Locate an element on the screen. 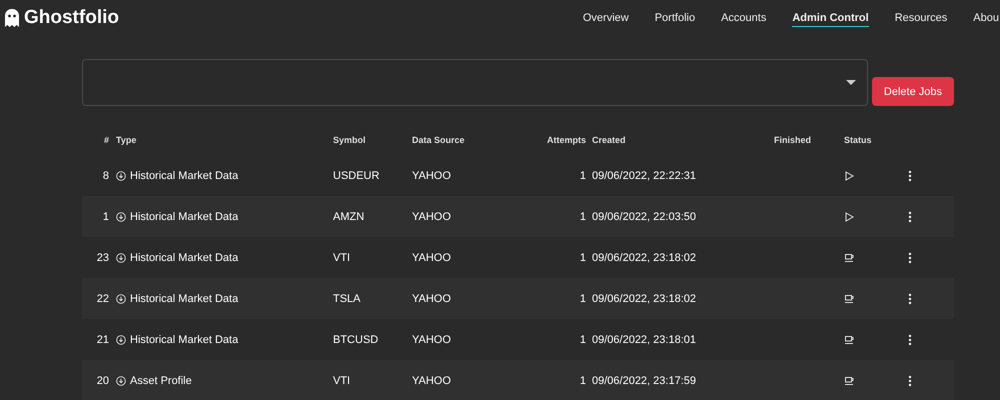 This screenshot has width=1000, height=400. table-cell-text: 21 is located at coordinates (103, 340).